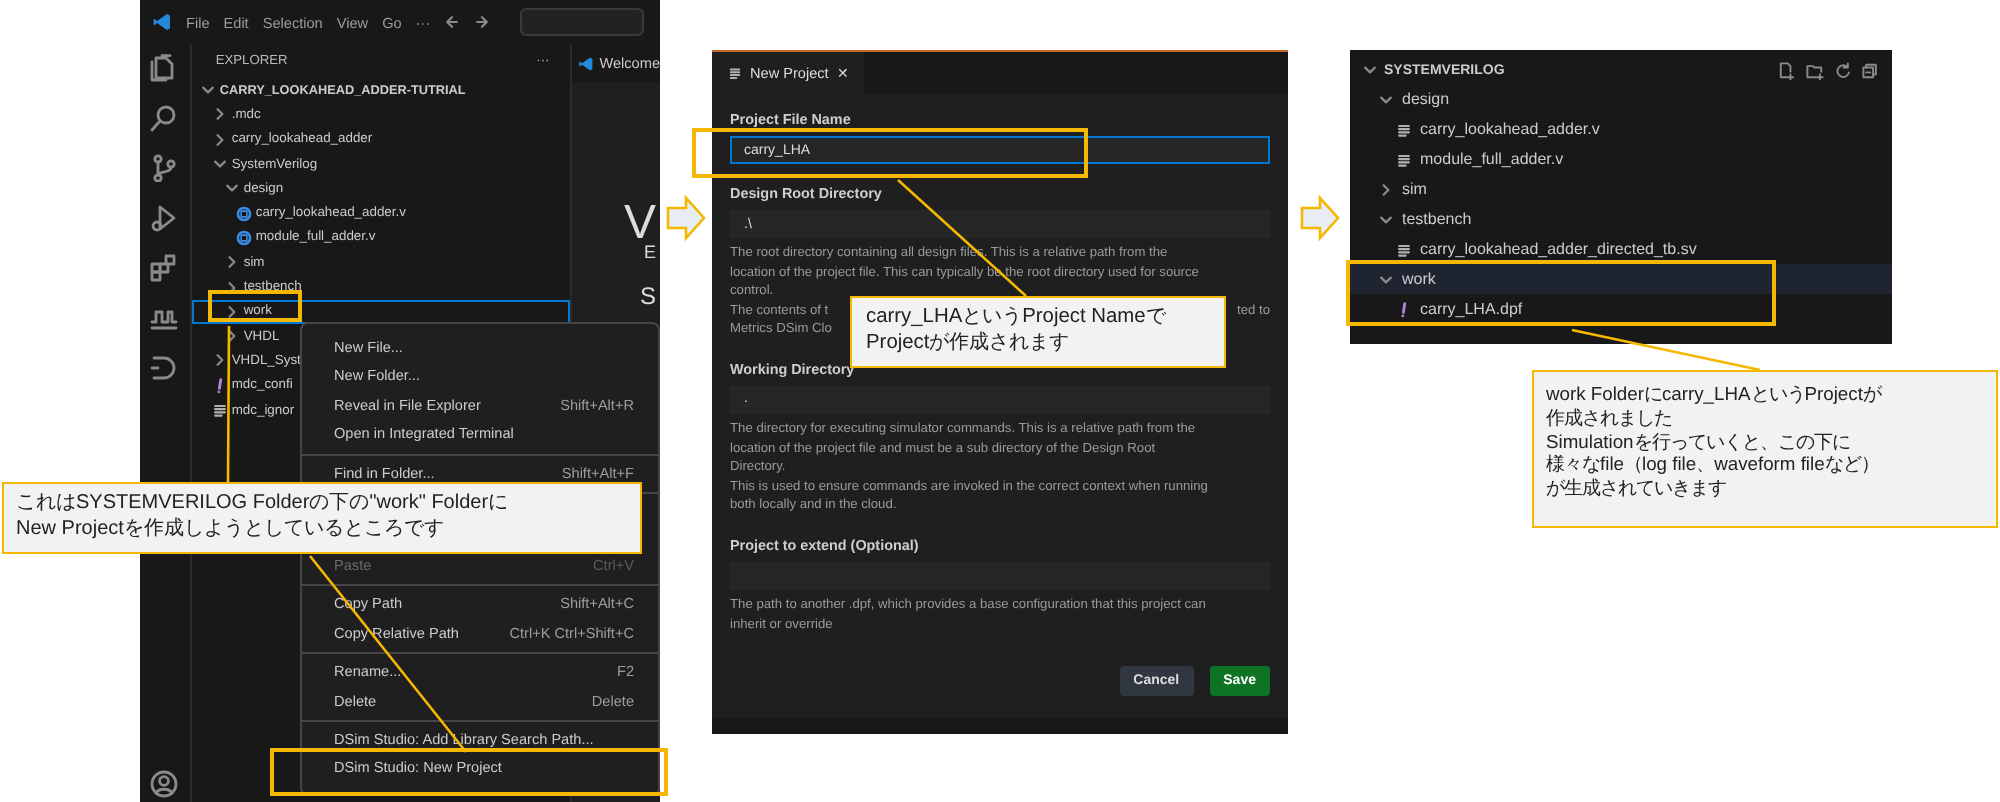 This screenshot has width=2000, height=802. Describe the element at coordinates (639, 224) in the screenshot. I see `heading-fragment: V` at that location.